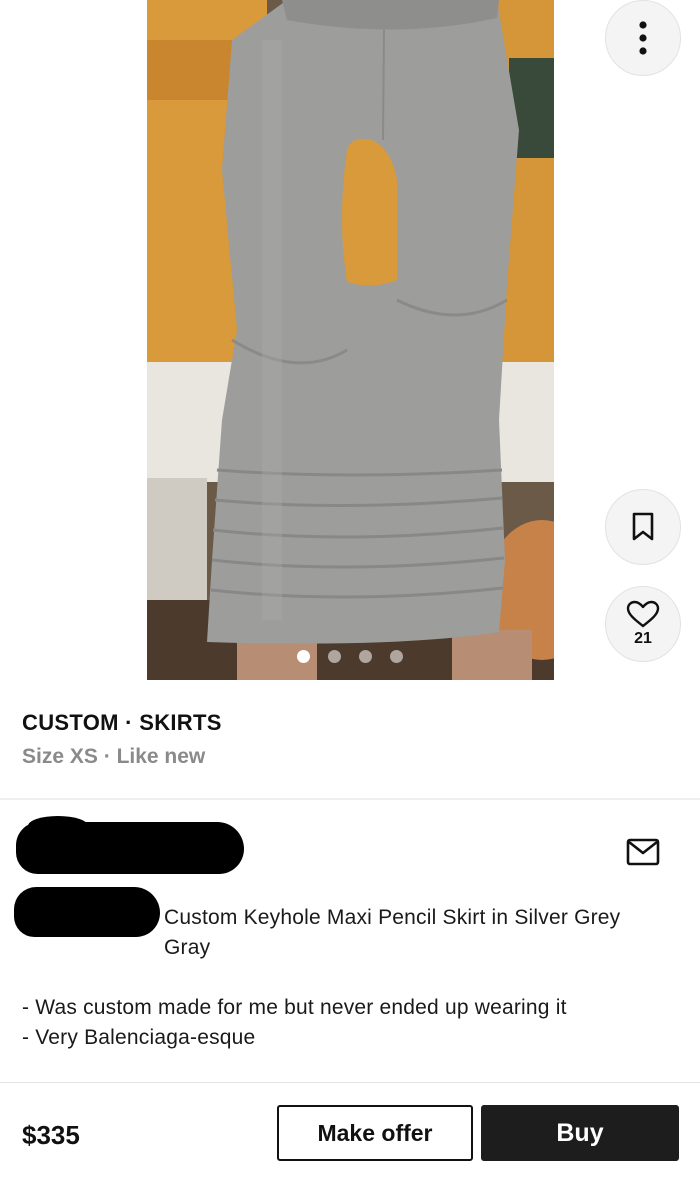  Describe the element at coordinates (51, 1135) in the screenshot. I see `price: $335` at that location.